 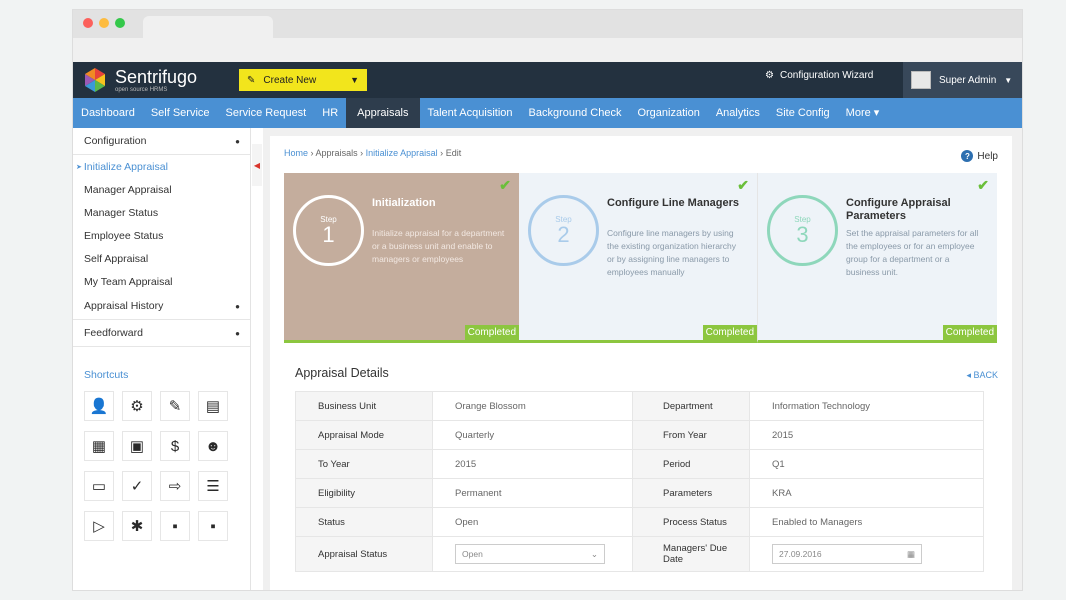 I want to click on app-logo: Sentrifugo open source HRMS, so click(x=139, y=80).